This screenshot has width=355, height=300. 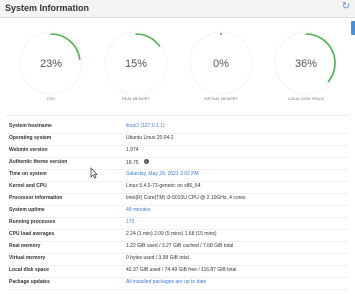 What do you see at coordinates (150, 138) in the screenshot?
I see `row-value: Ubuntu Linux 20.04.2` at bounding box center [150, 138].